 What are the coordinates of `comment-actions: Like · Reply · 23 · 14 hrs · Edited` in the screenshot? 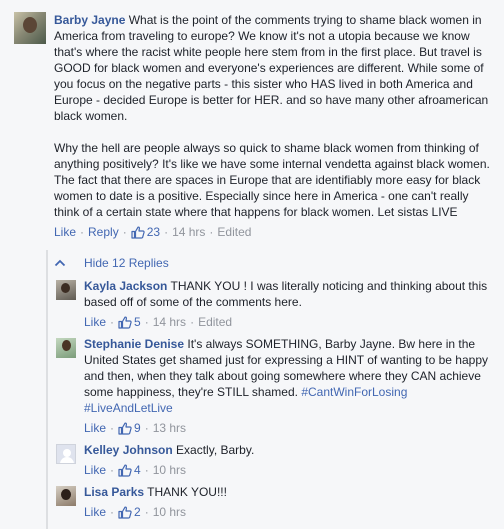 It's located at (274, 232).